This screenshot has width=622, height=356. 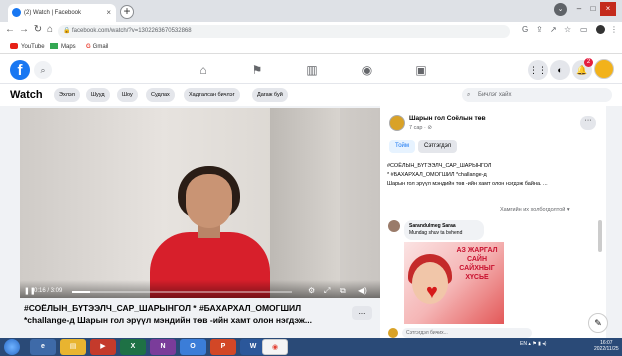 What do you see at coordinates (454, 283) in the screenshot?
I see `comment-image: ♥ АЗ ЖАРГАЛ САЙН САЙХНЫГ ХҮСЬЕ` at bounding box center [454, 283].